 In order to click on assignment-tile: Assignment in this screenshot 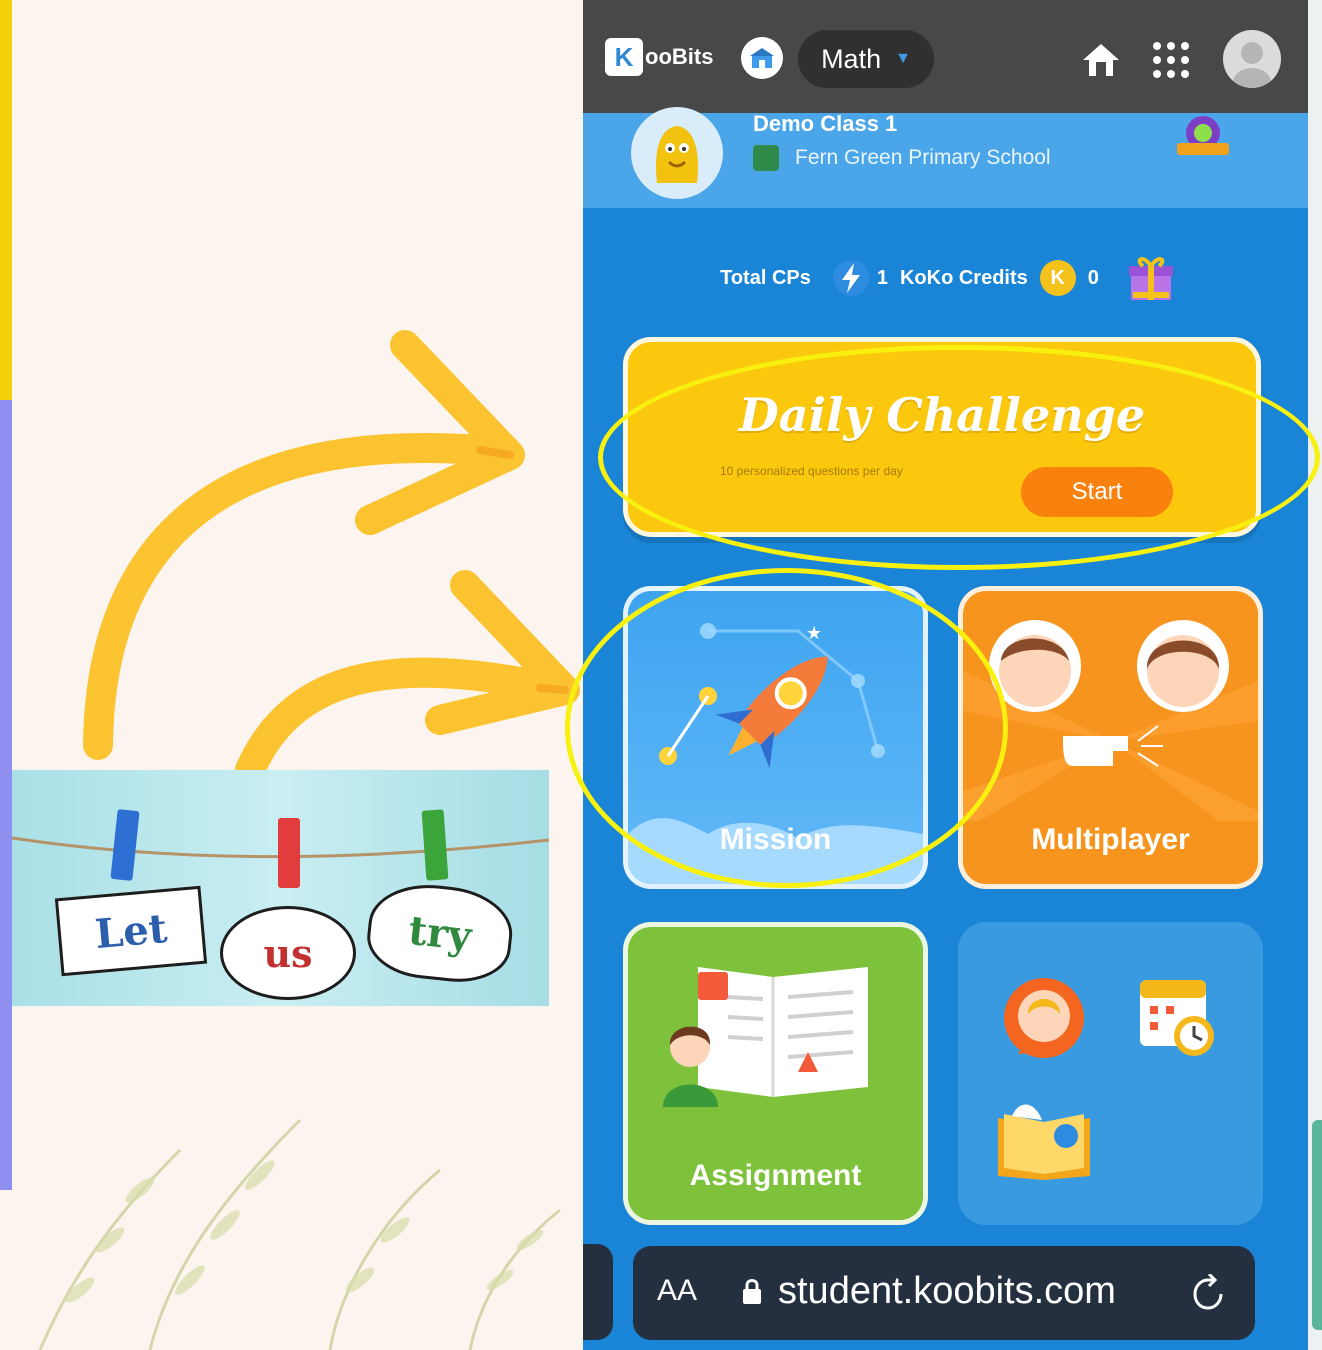, I will do `click(775, 1073)`.